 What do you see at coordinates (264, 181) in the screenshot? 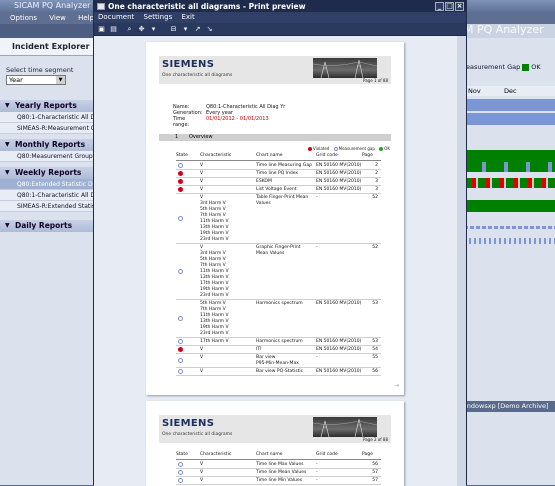
I see `cell-chart: ESKOM` at bounding box center [264, 181].